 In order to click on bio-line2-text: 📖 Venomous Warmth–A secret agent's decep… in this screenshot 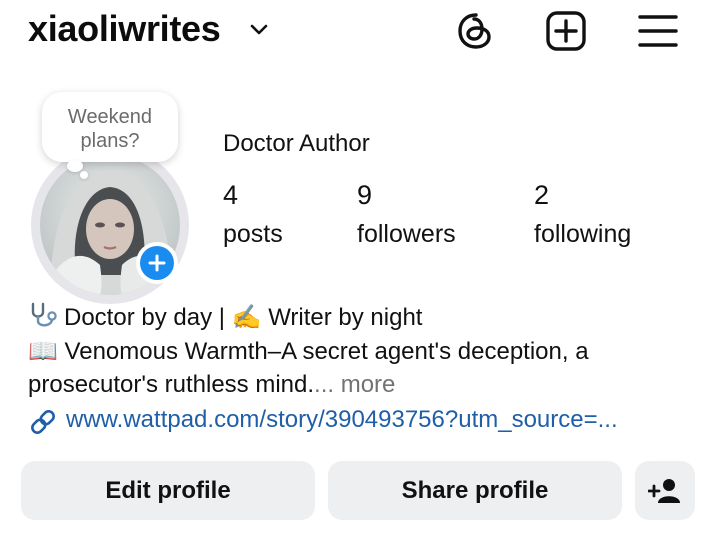, I will do `click(308, 351)`.